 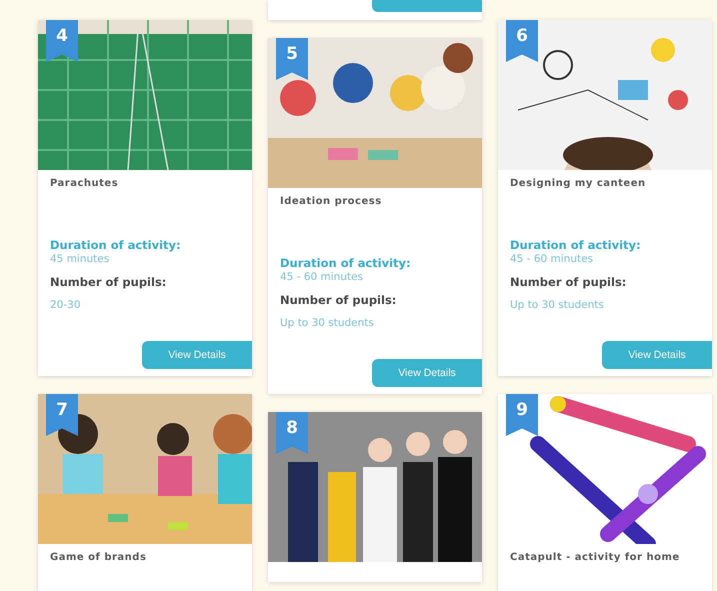 What do you see at coordinates (98, 558) in the screenshot?
I see `card-title: Game of brands` at bounding box center [98, 558].